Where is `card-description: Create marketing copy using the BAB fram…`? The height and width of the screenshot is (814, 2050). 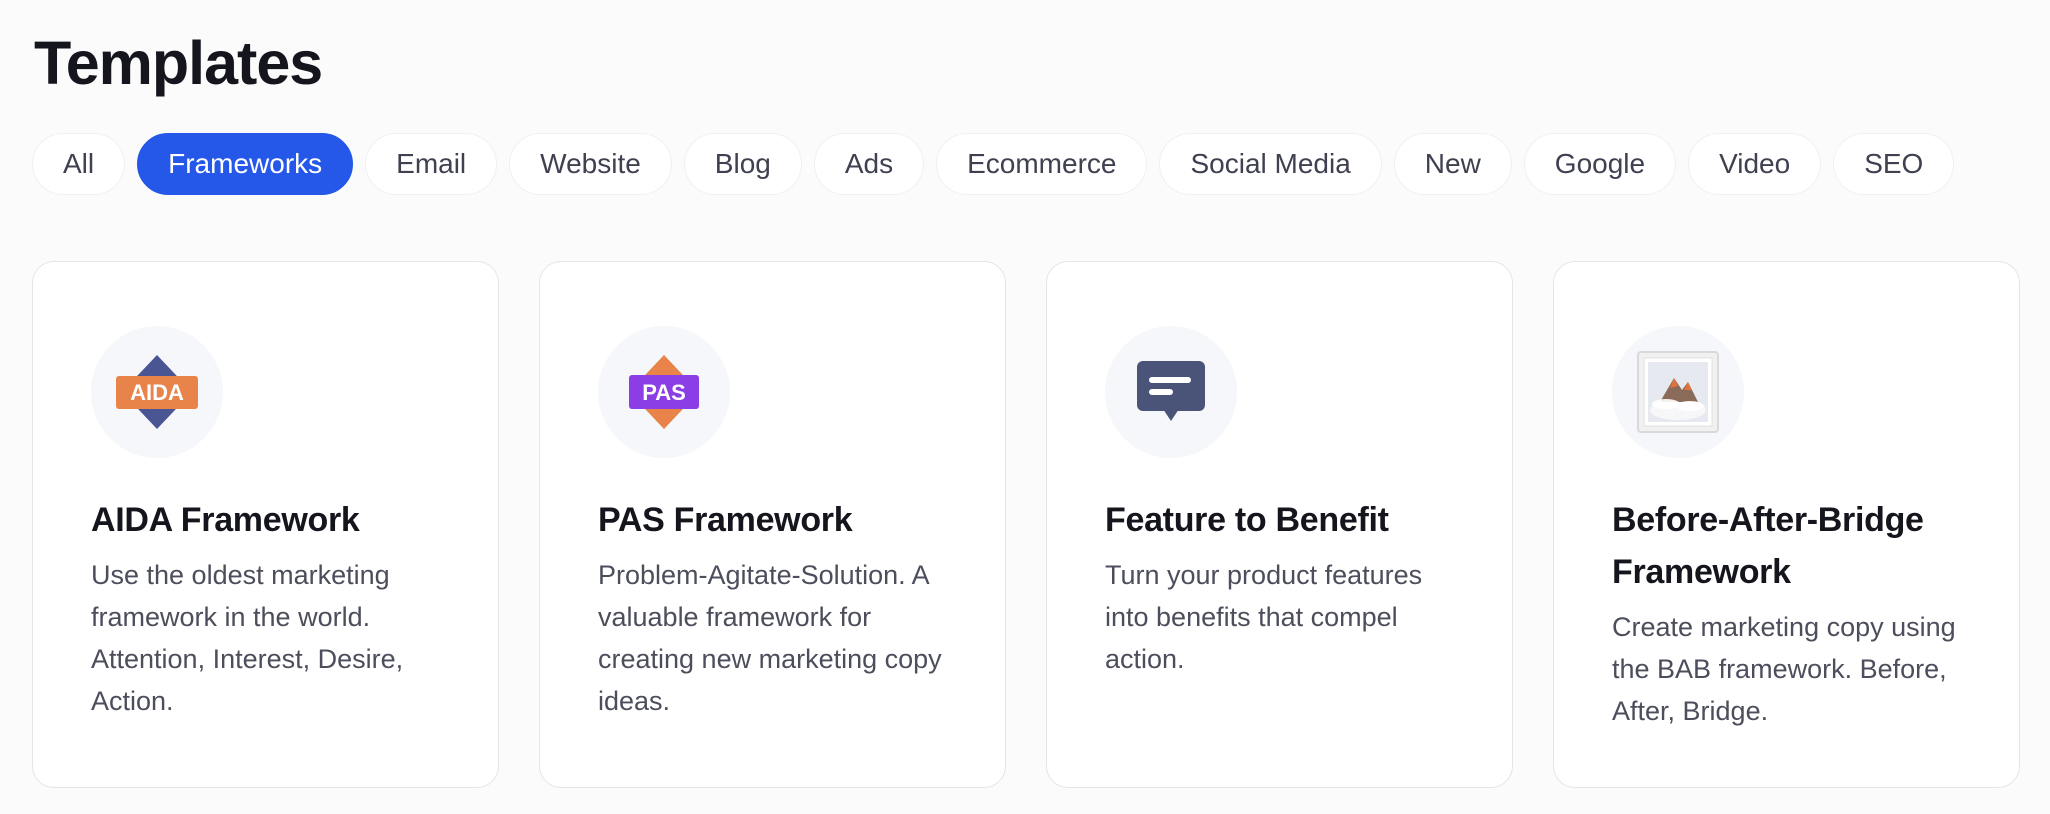
card-description: Create marketing copy using the BAB fram… is located at coordinates (1784, 669).